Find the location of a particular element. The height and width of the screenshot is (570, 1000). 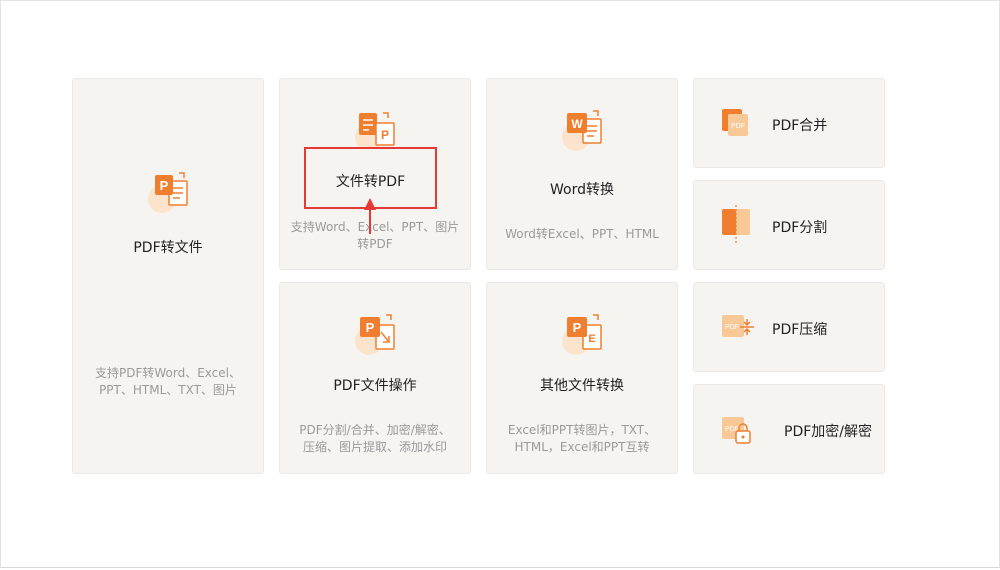

other-convert-icon: E P is located at coordinates (582, 334).